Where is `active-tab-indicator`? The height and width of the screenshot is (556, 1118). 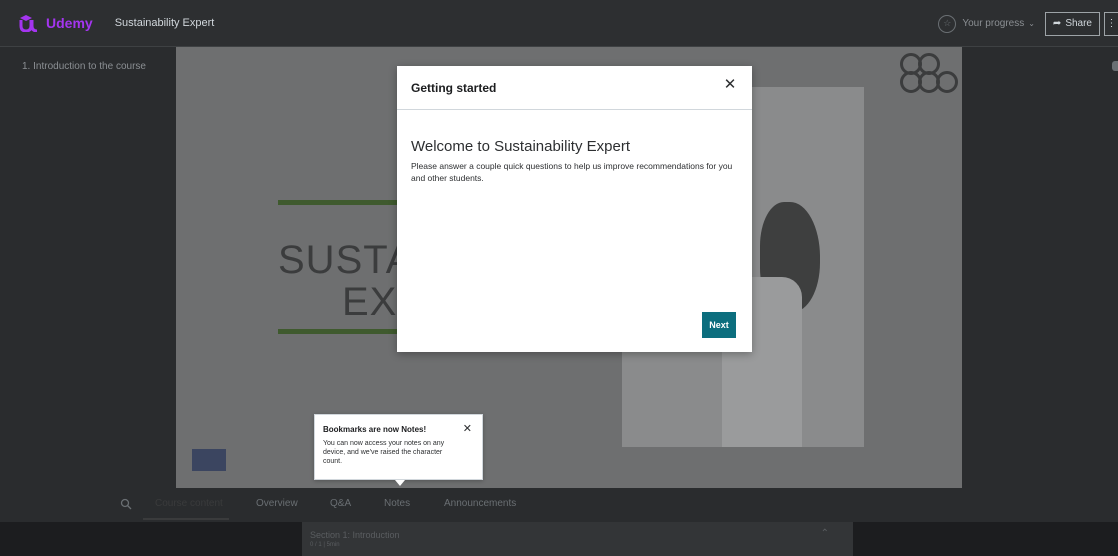
active-tab-indicator is located at coordinates (186, 519).